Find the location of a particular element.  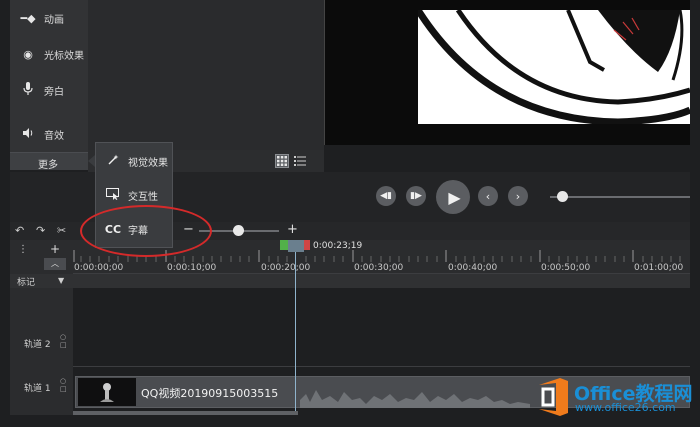

menu-item-visual-effects-label: 视觉效果 is located at coordinates (148, 163).